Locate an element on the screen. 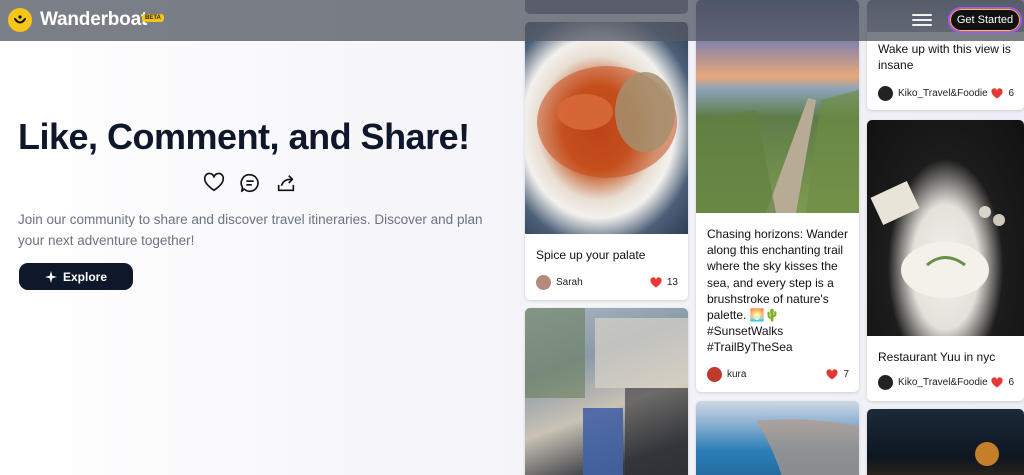 This screenshot has height=475, width=1024. explore-button: Explore is located at coordinates (76, 276).